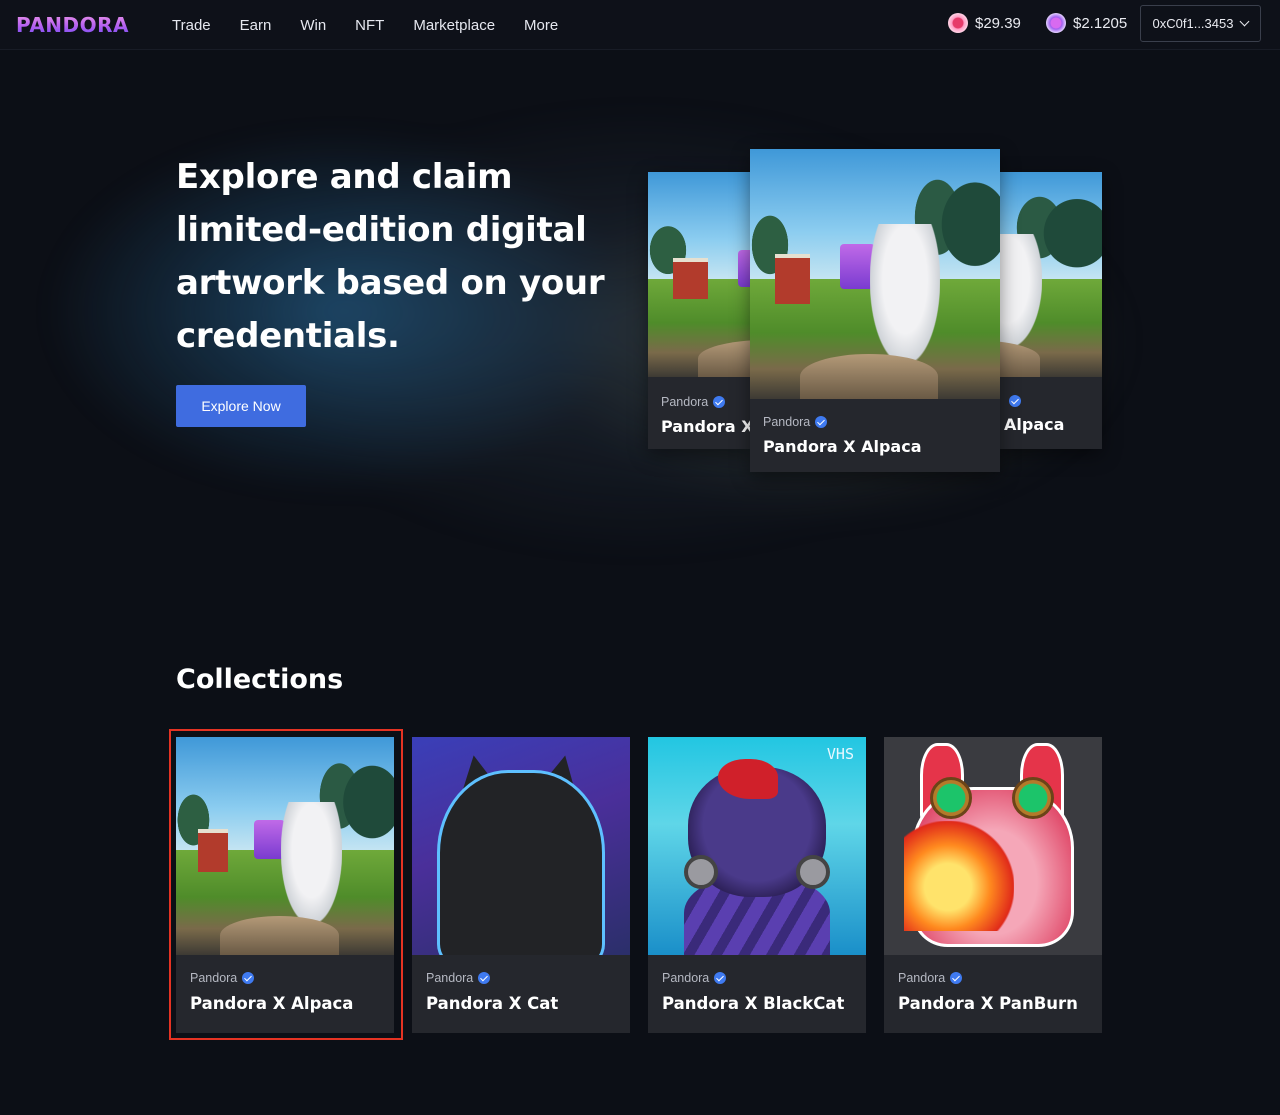  What do you see at coordinates (1100, 23) in the screenshot?
I see `pan-token-value: $2.1205` at bounding box center [1100, 23].